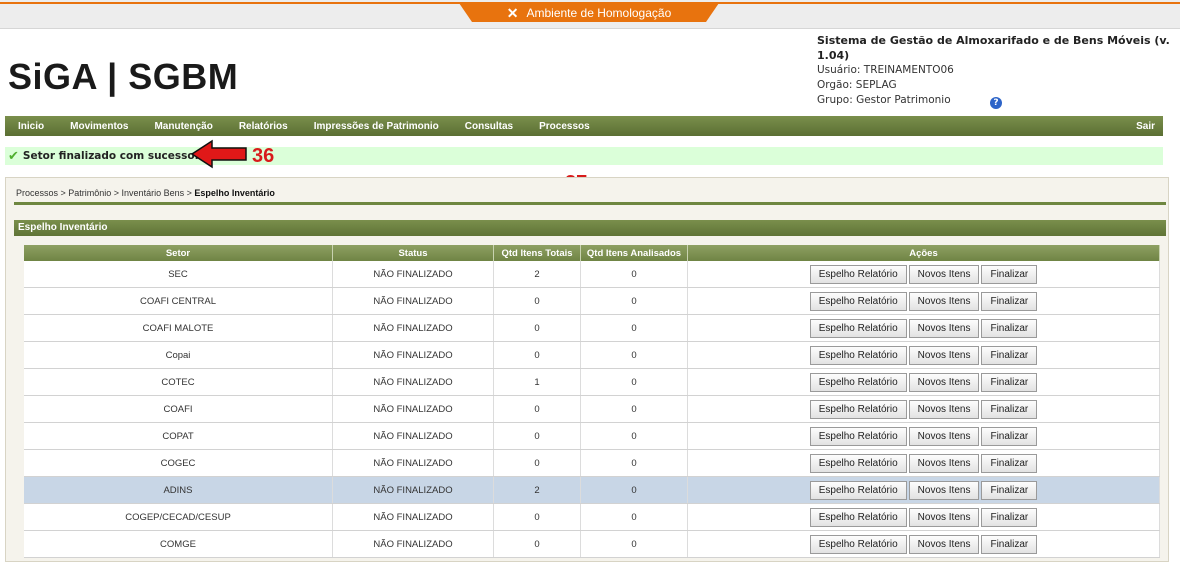 Image resolution: width=1180 pixels, height=562 pixels. What do you see at coordinates (183, 126) in the screenshot?
I see `menu-item-manutencao: Manutenção` at bounding box center [183, 126].